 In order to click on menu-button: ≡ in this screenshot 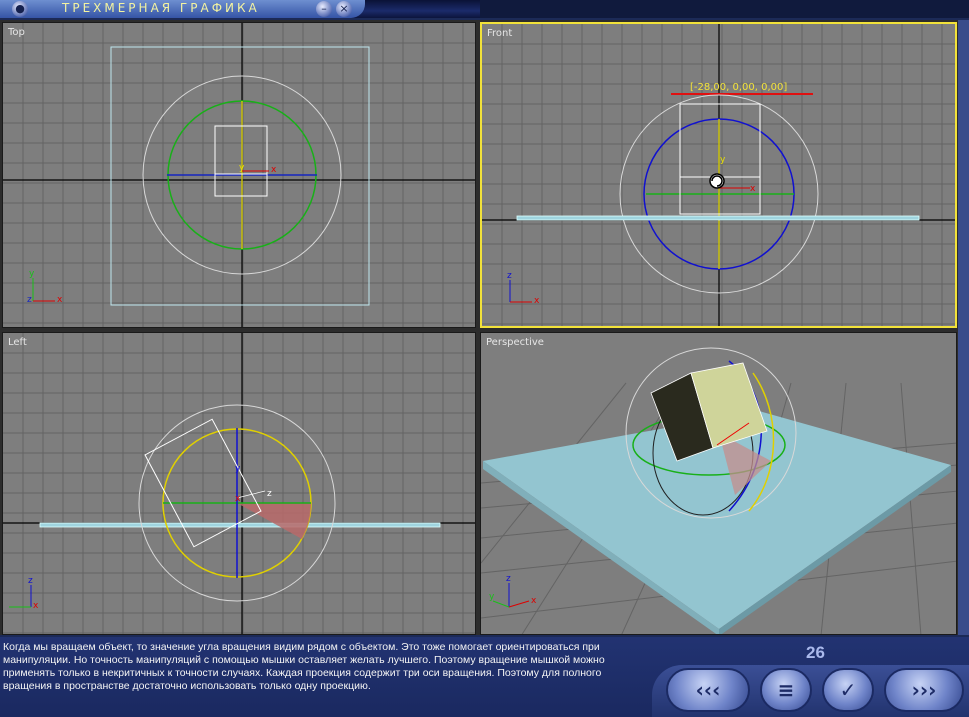, I will do `click(786, 690)`.